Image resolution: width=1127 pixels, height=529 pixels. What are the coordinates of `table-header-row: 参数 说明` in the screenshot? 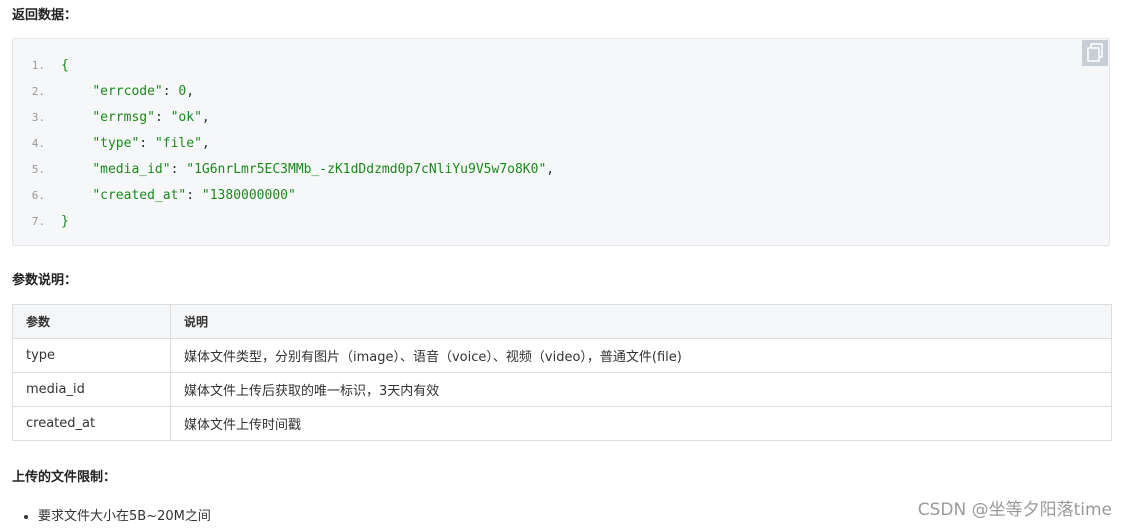 It's located at (562, 321).